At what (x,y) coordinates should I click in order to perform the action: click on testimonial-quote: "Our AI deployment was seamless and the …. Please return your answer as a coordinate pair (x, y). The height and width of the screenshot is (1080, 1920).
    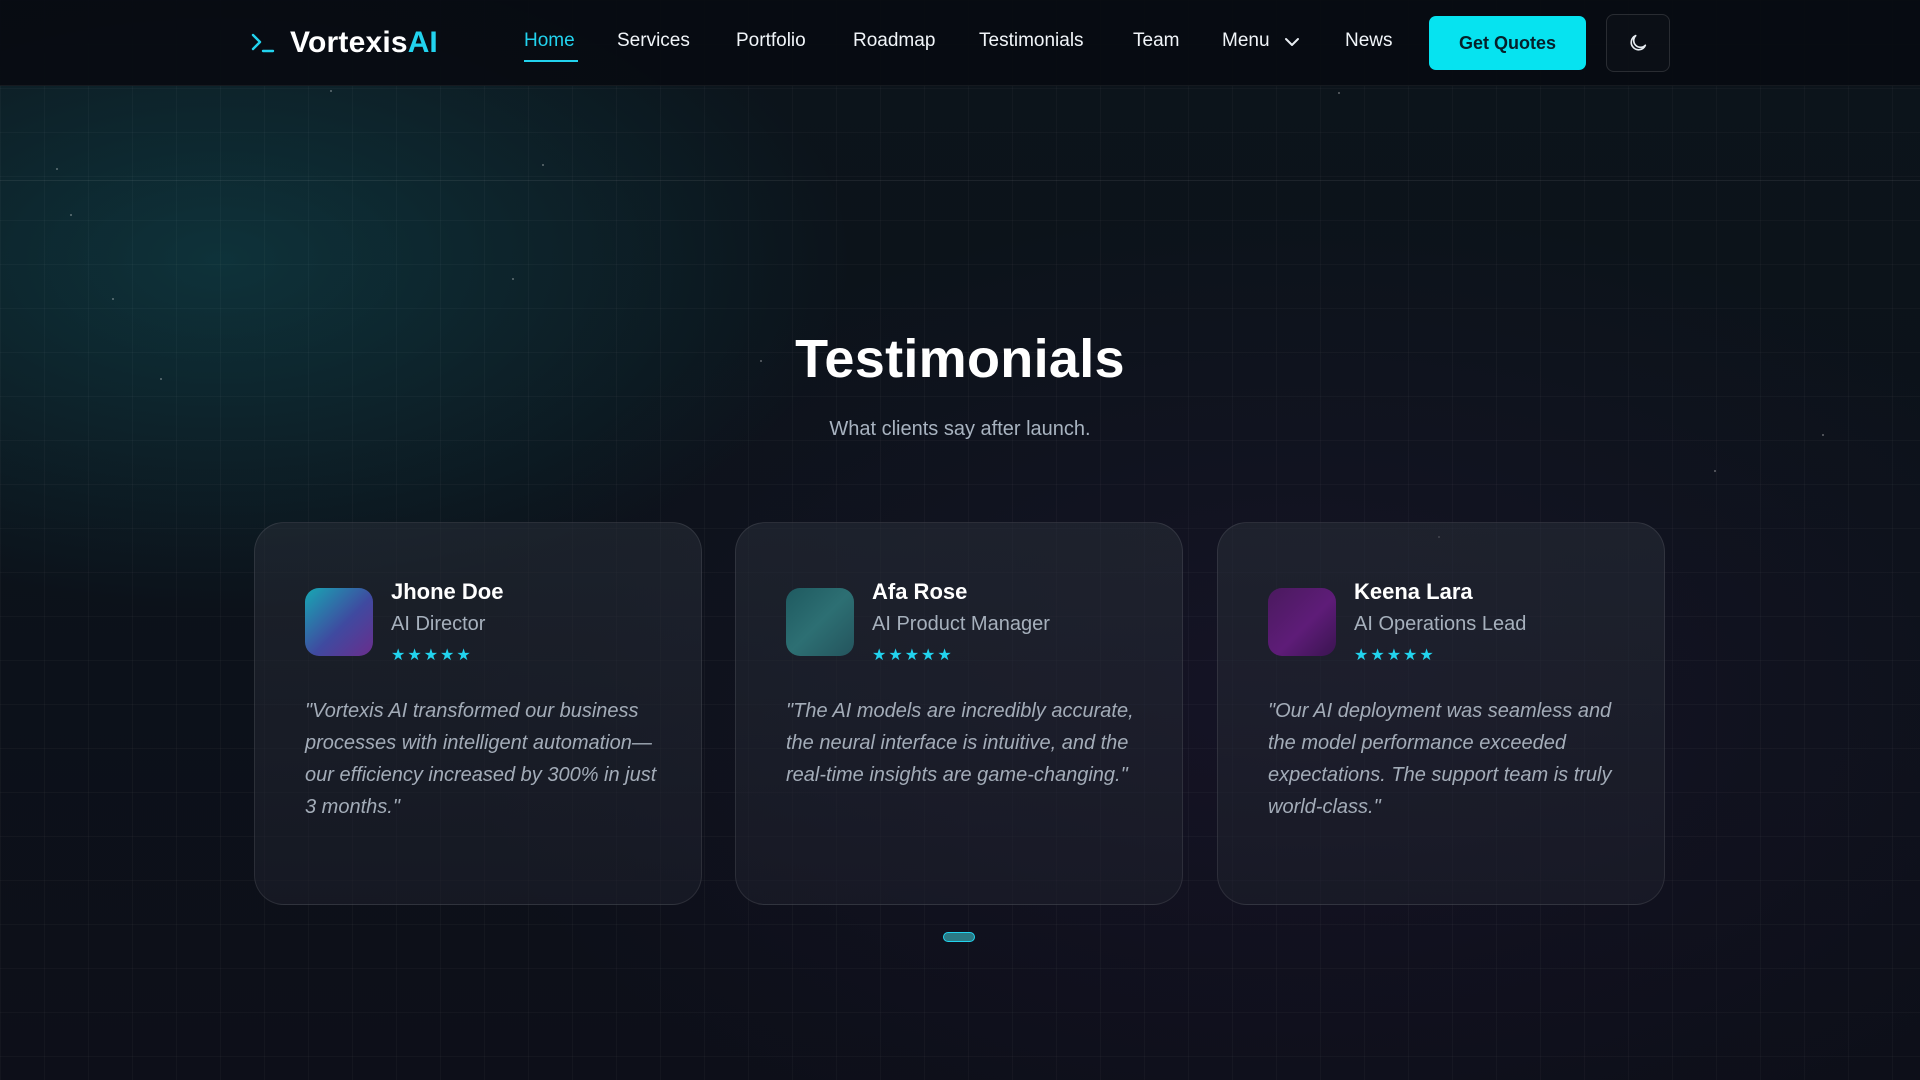
    Looking at the image, I should click on (1440, 759).